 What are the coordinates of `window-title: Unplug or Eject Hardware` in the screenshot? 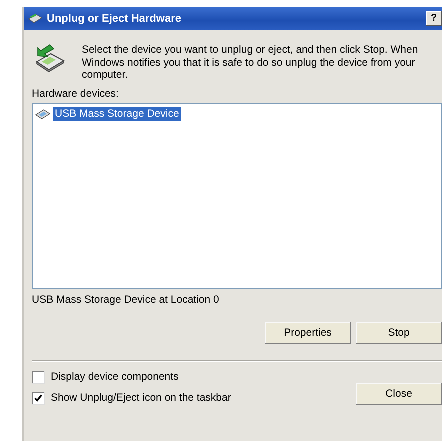 It's located at (114, 18).